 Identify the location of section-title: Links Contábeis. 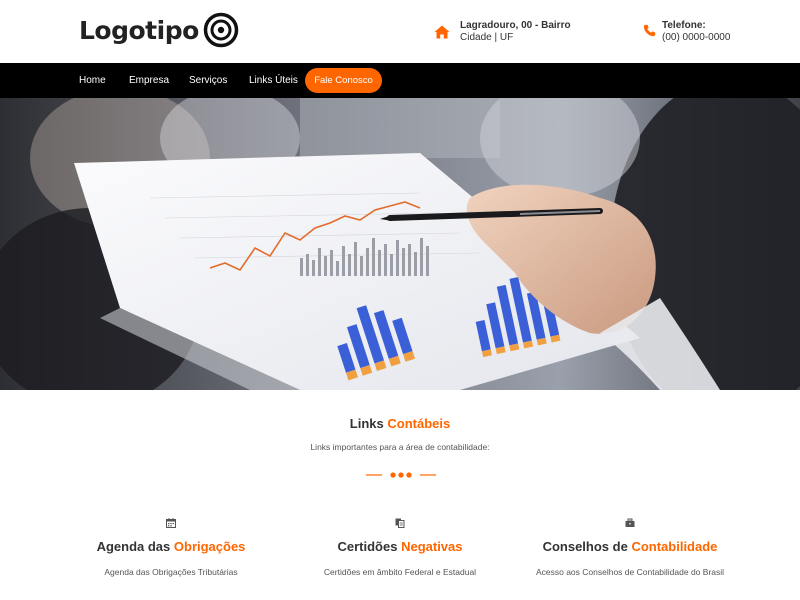
(400, 423).